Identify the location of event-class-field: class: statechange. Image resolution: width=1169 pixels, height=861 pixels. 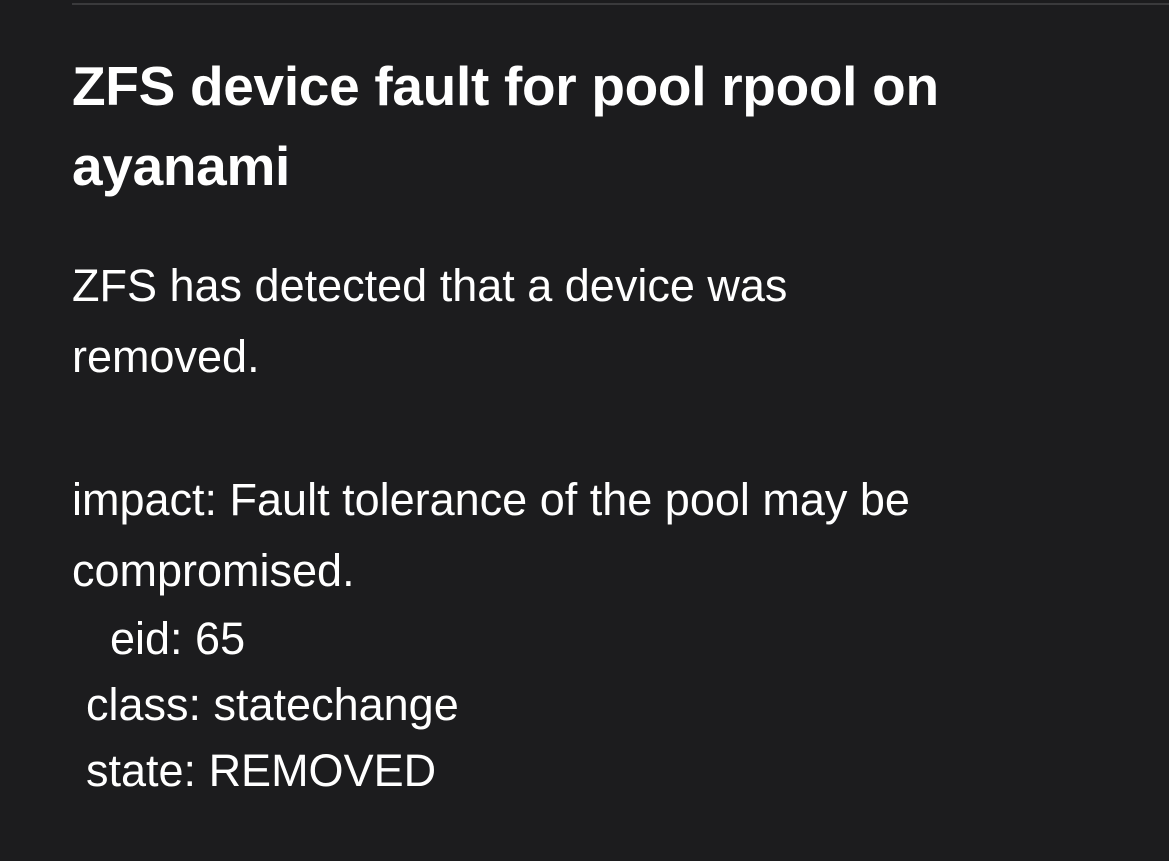
(272, 704).